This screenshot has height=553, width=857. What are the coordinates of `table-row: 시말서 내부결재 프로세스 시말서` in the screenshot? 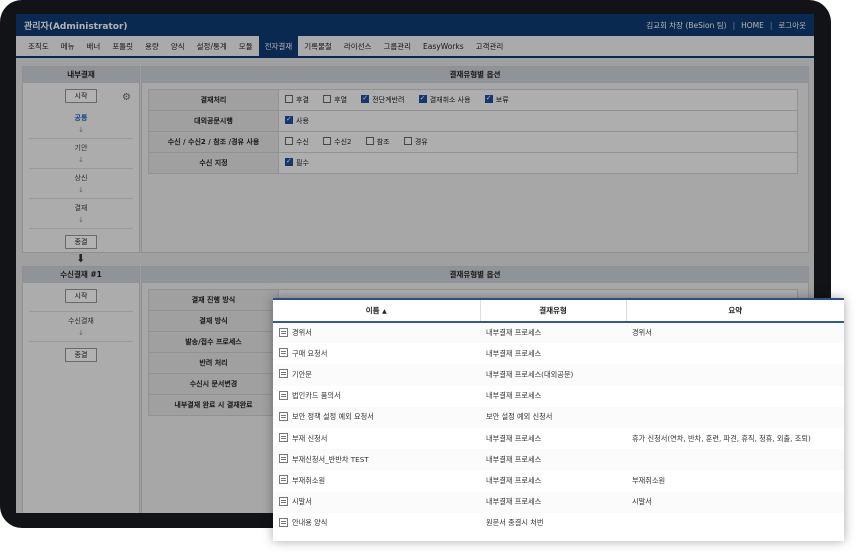 It's located at (558, 502).